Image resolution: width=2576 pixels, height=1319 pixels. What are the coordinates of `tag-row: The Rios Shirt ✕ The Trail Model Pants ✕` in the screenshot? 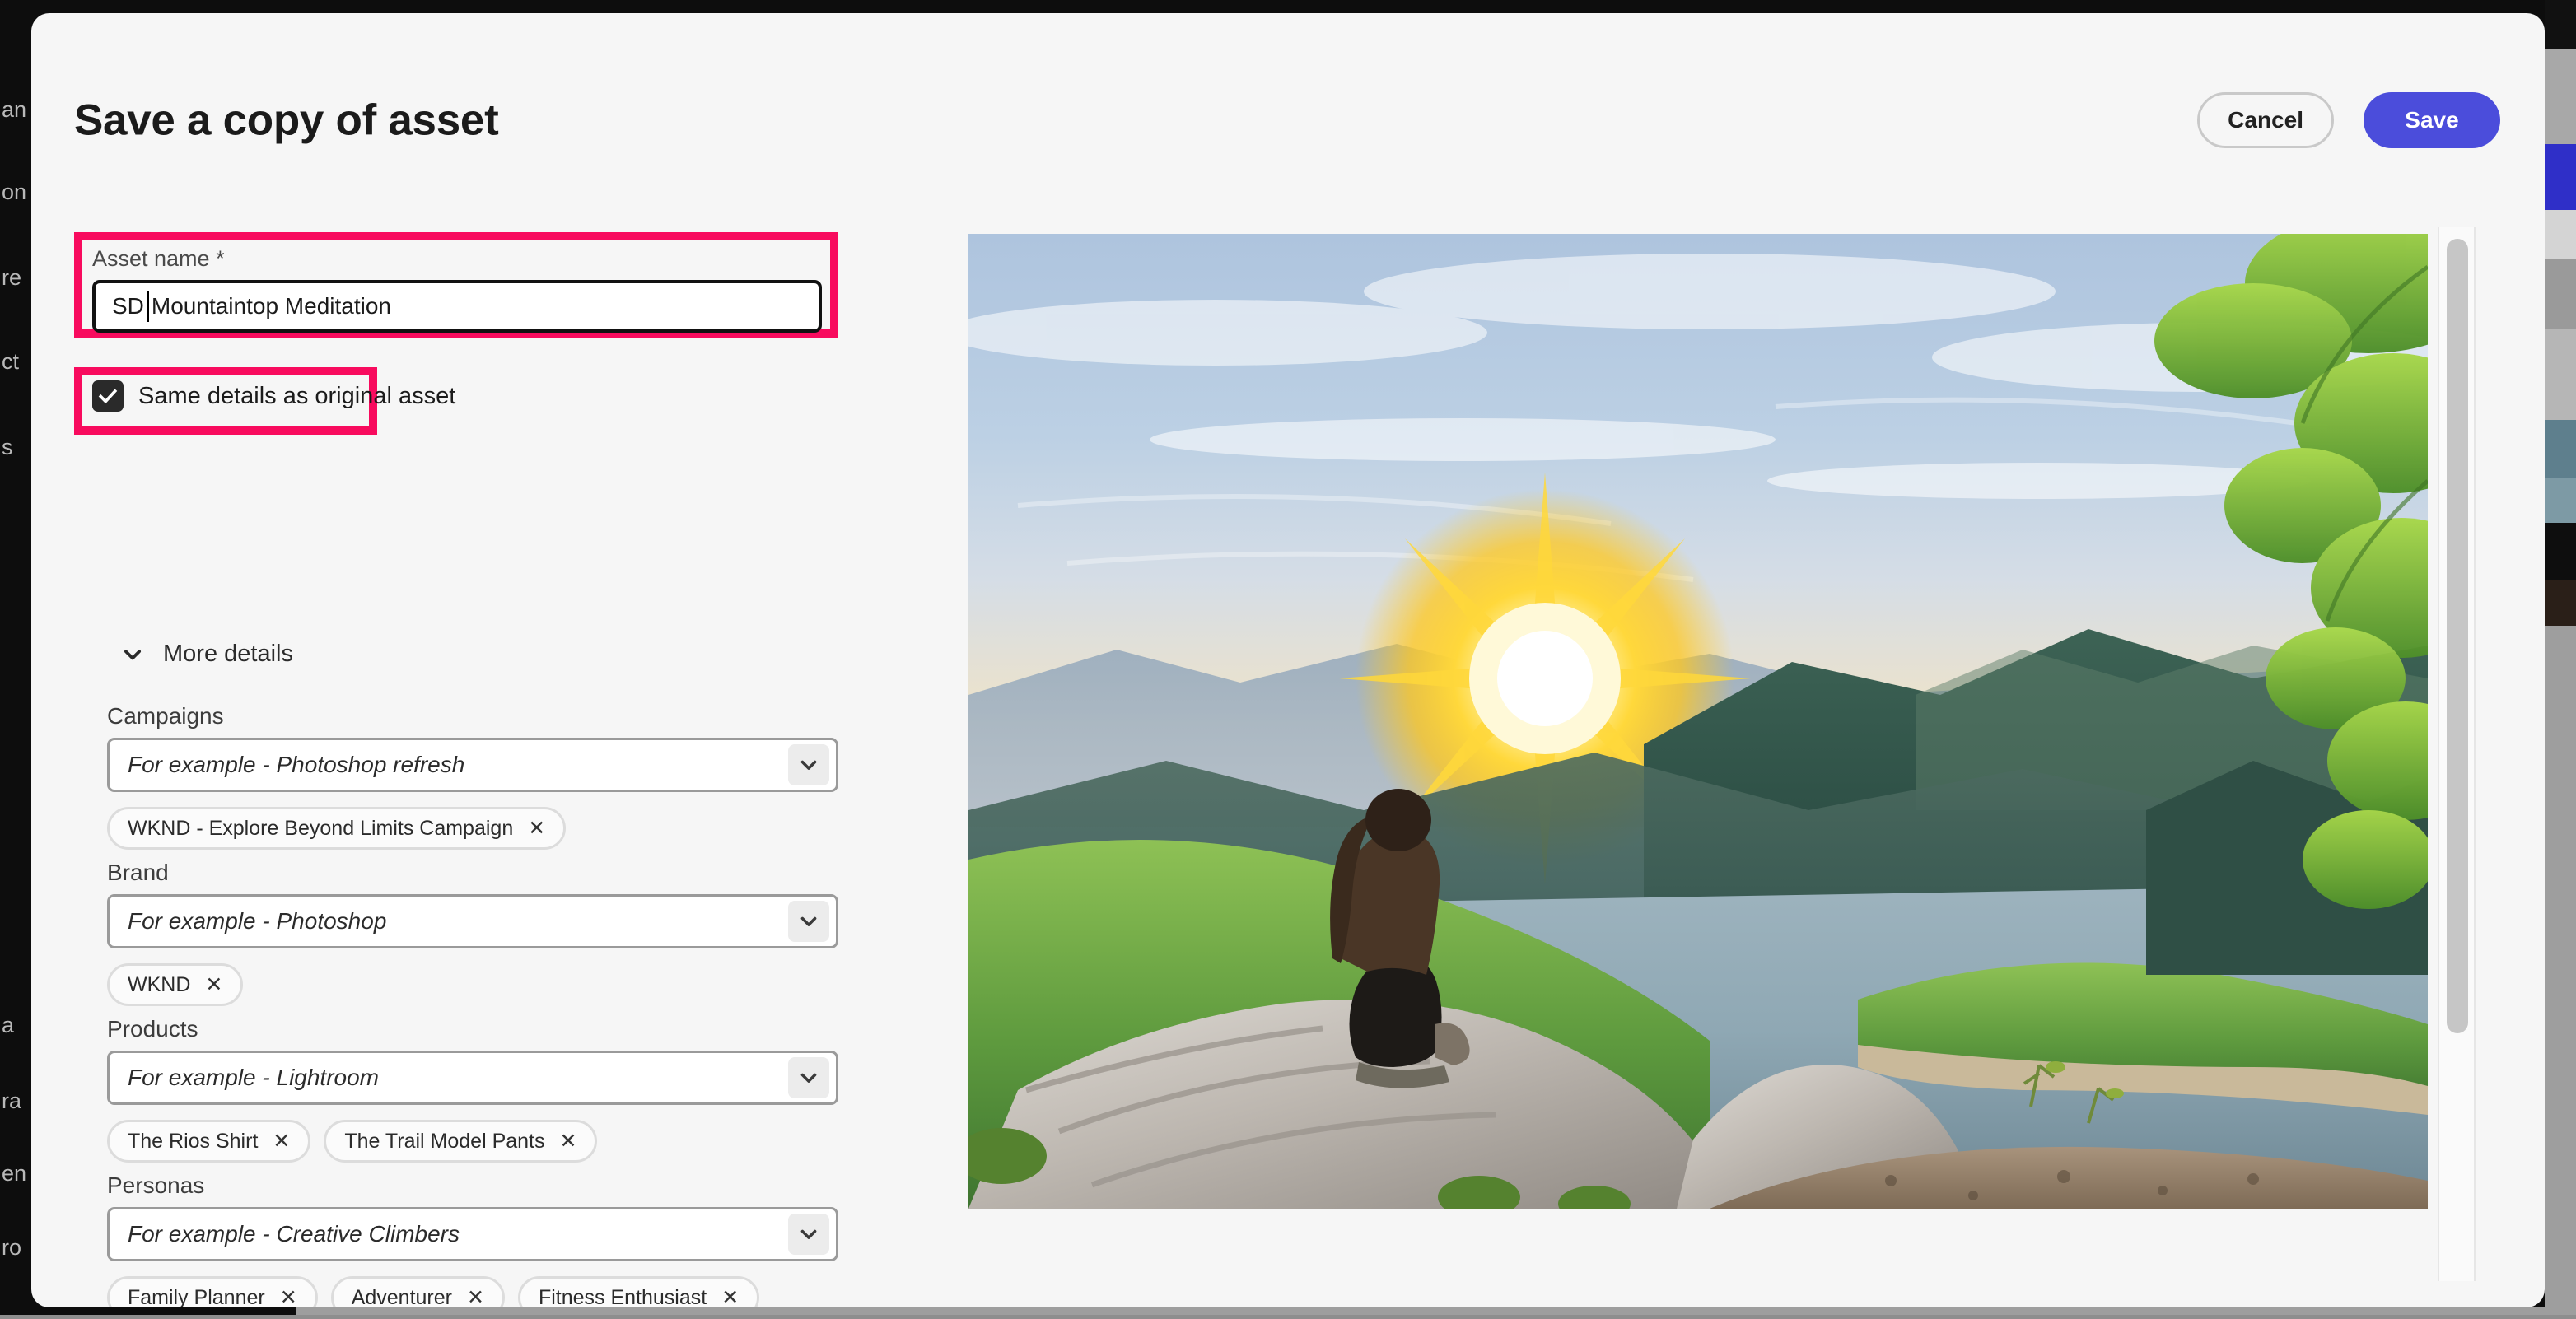 It's located at (476, 1141).